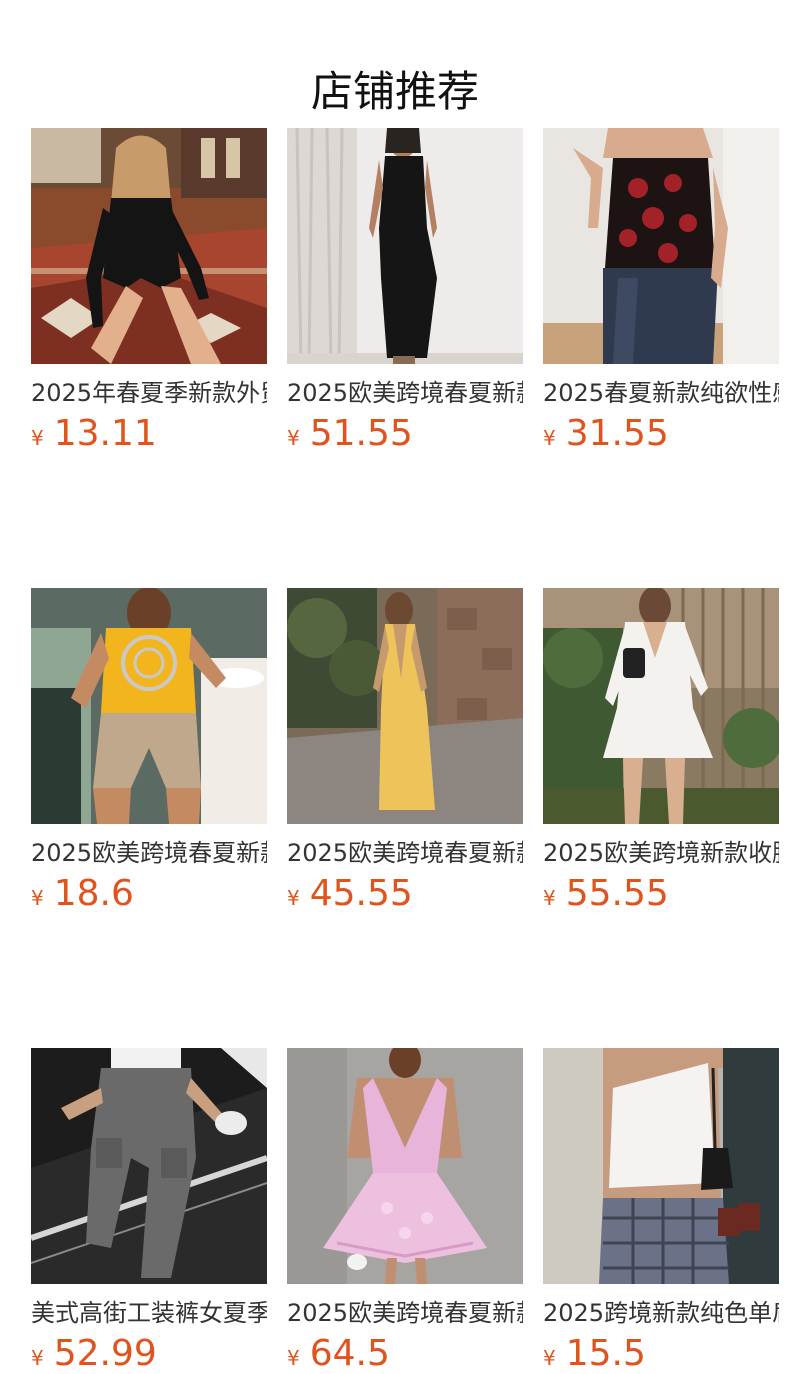  I want to click on product-card: 2025春夏新款纯欲性感 ¥ 31.55, so click(661, 291).